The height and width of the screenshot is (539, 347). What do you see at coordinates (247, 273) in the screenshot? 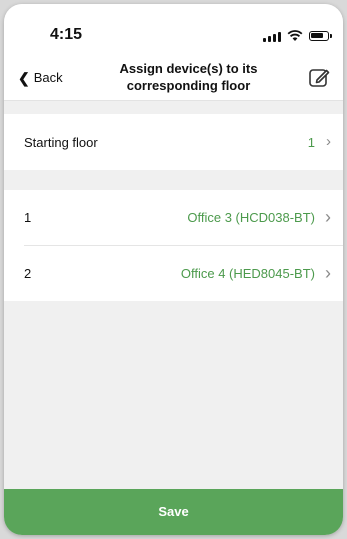
I see `floor-device: Office 4 (HED8045-BT)` at bounding box center [247, 273].